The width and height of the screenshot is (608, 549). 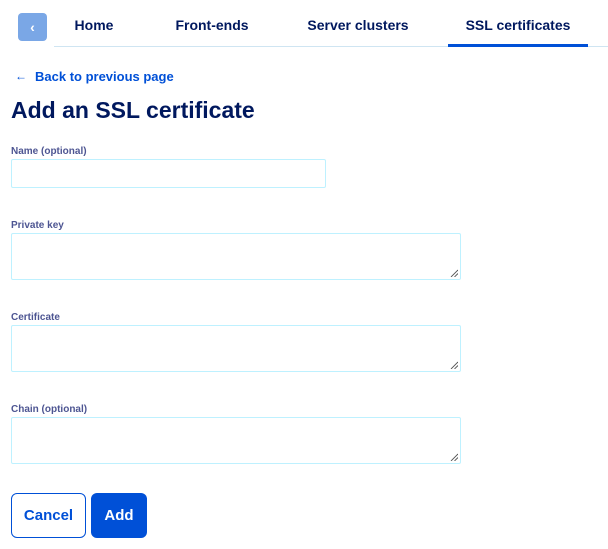 What do you see at coordinates (133, 110) in the screenshot?
I see `page-title: Add an SSL certificate` at bounding box center [133, 110].